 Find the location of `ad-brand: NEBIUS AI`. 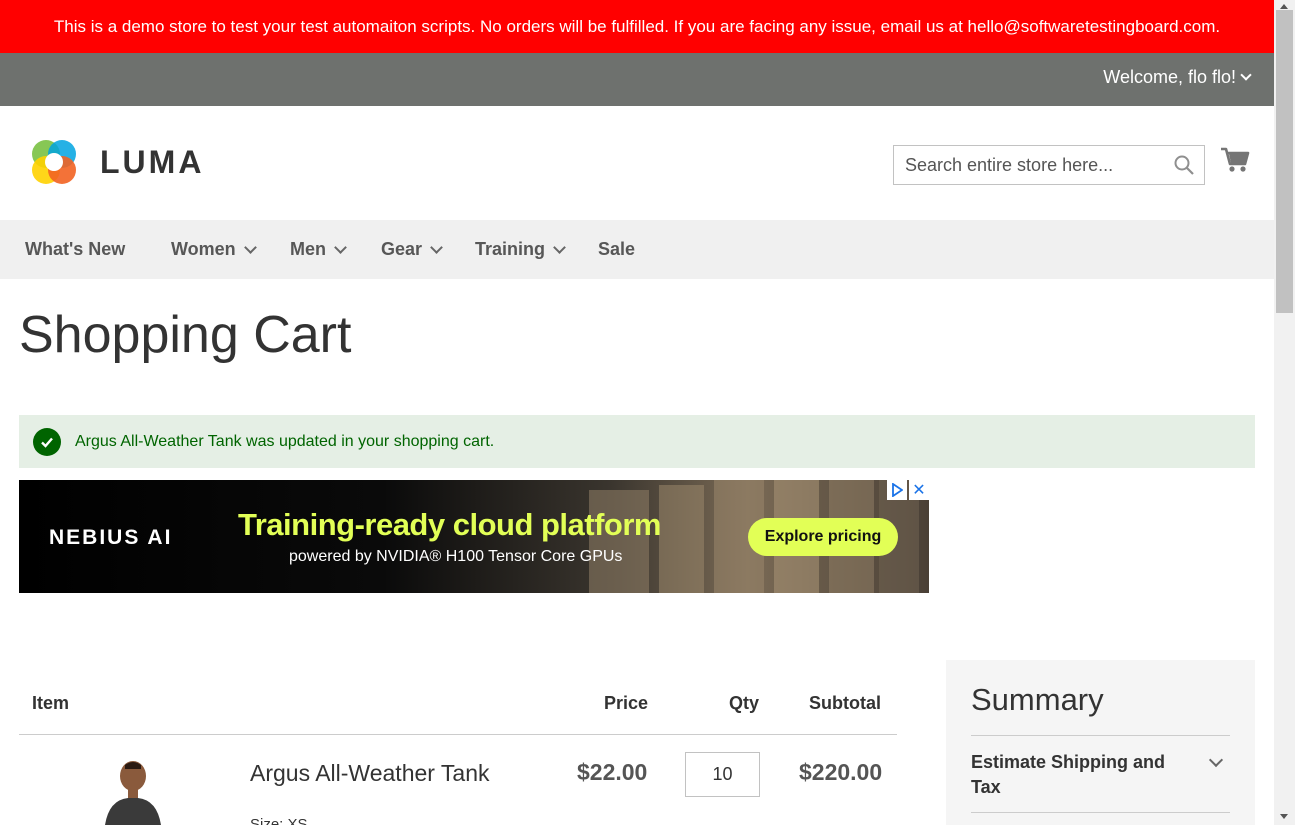

ad-brand: NEBIUS AI is located at coordinates (111, 537).